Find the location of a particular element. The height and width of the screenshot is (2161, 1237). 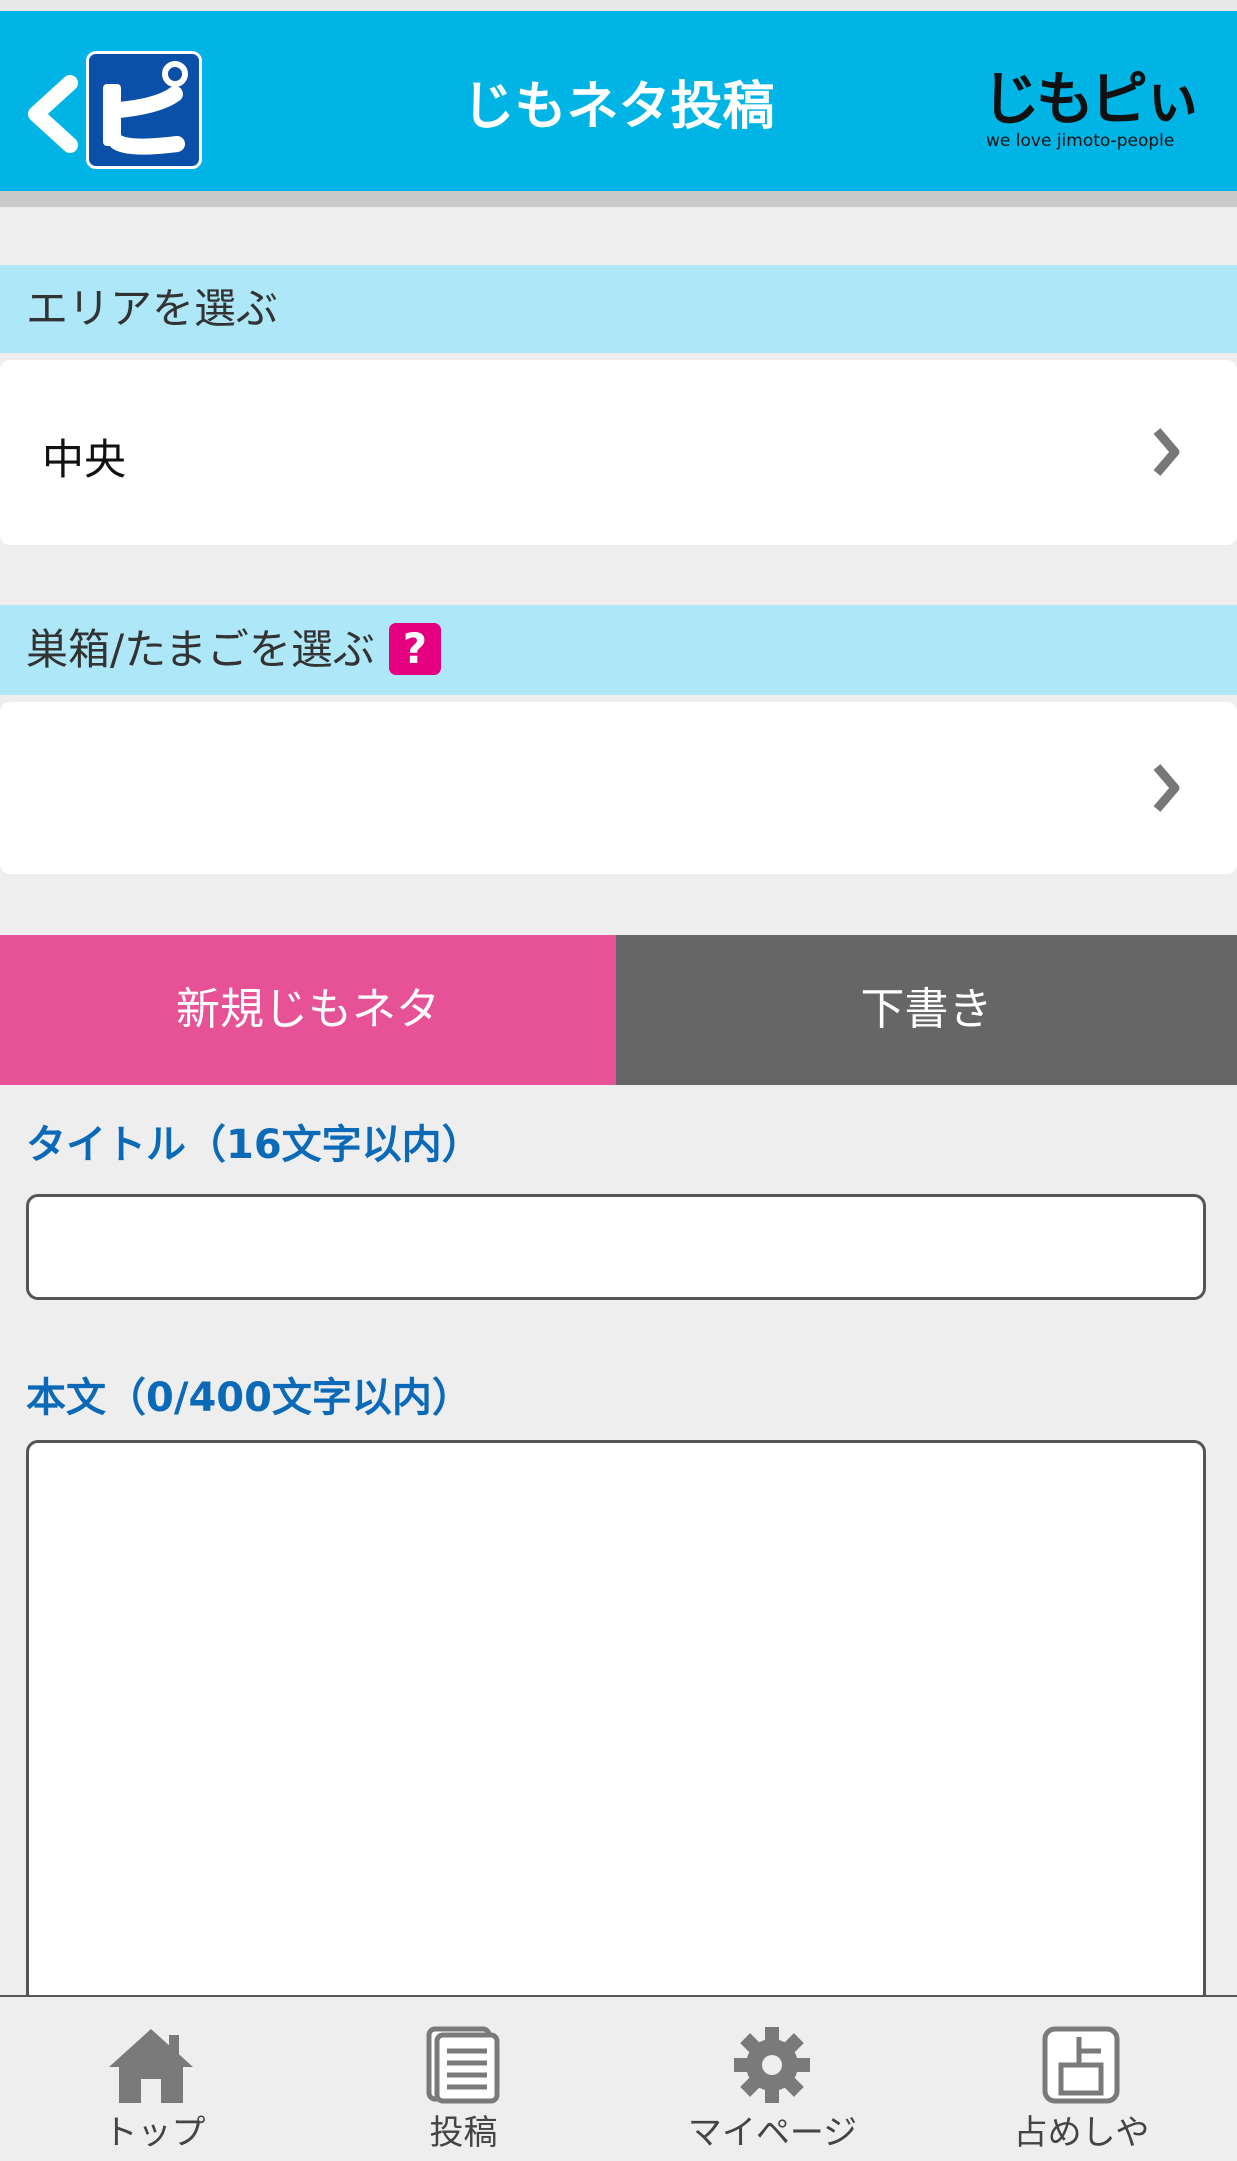

brand-name: じもピぃ is located at coordinates (1092, 99).